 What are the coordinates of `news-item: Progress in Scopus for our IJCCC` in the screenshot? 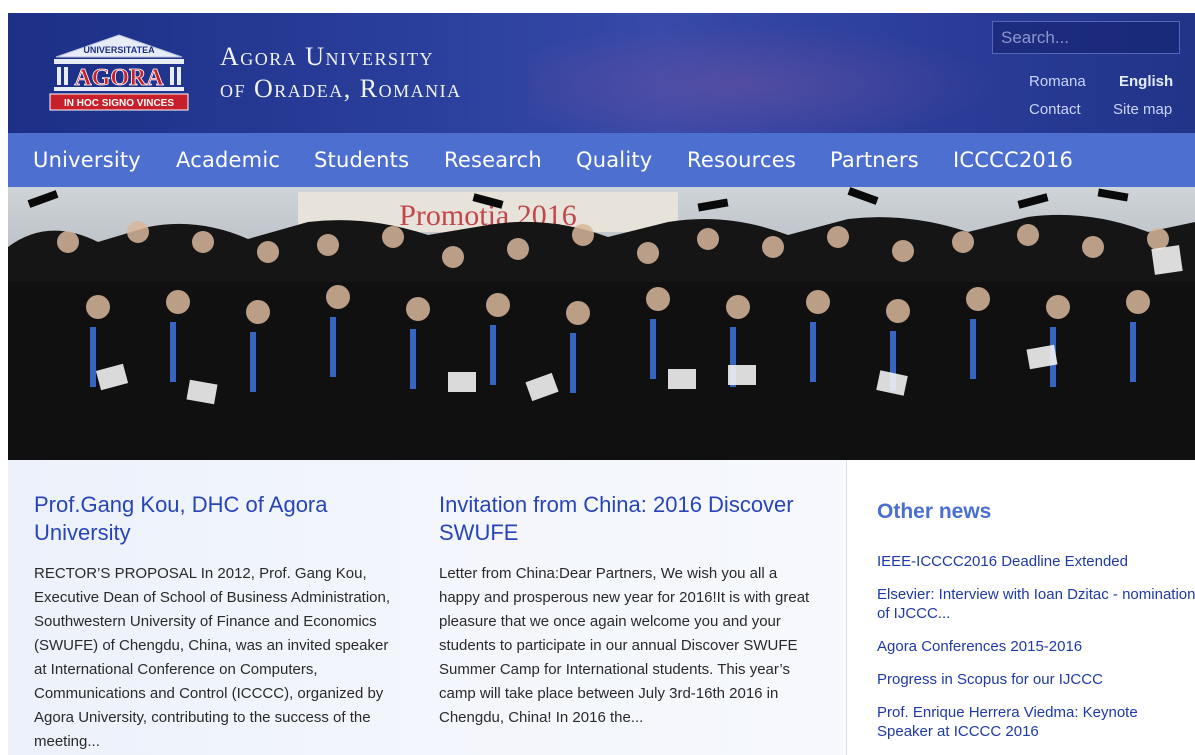 It's located at (1036, 679).